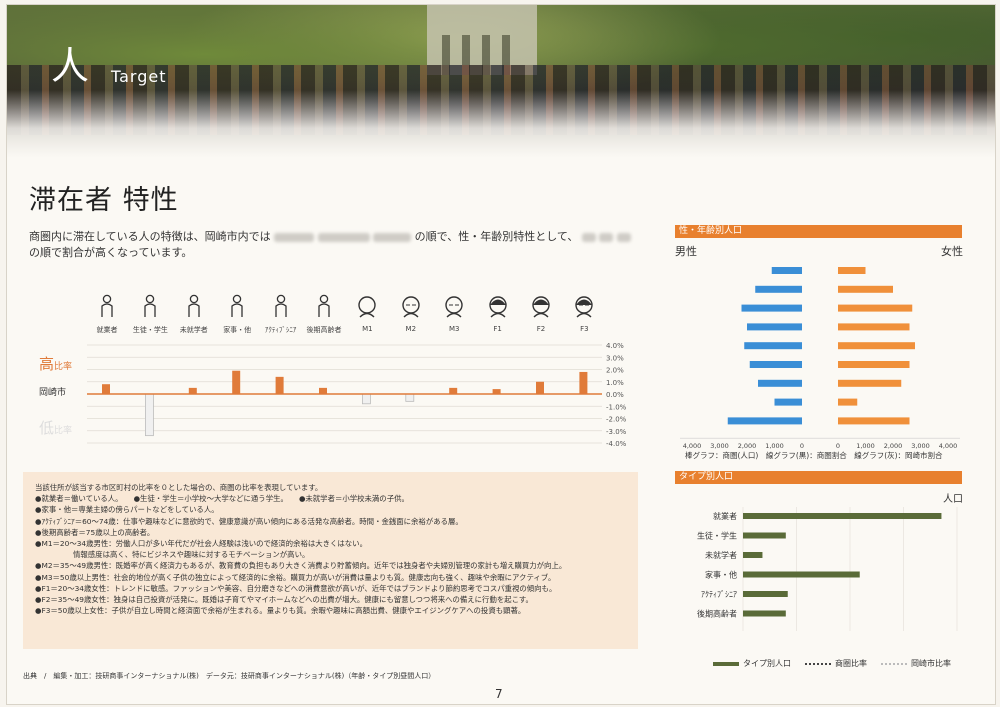 The width and height of the screenshot is (1000, 707). What do you see at coordinates (717, 536) in the screenshot?
I see `category-label: 生徒・学生` at bounding box center [717, 536].